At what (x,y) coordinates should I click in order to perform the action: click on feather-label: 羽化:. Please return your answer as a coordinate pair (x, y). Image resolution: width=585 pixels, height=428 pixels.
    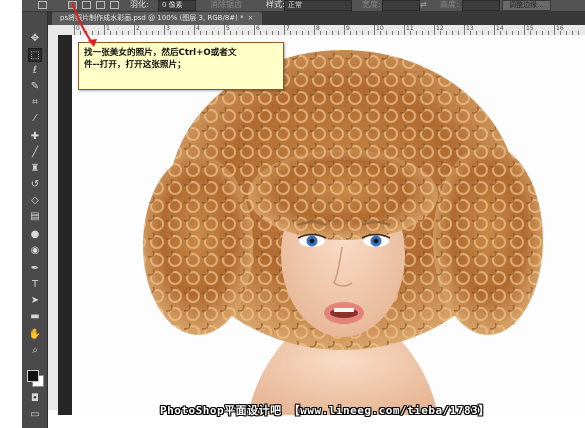
    Looking at the image, I should click on (139, 4).